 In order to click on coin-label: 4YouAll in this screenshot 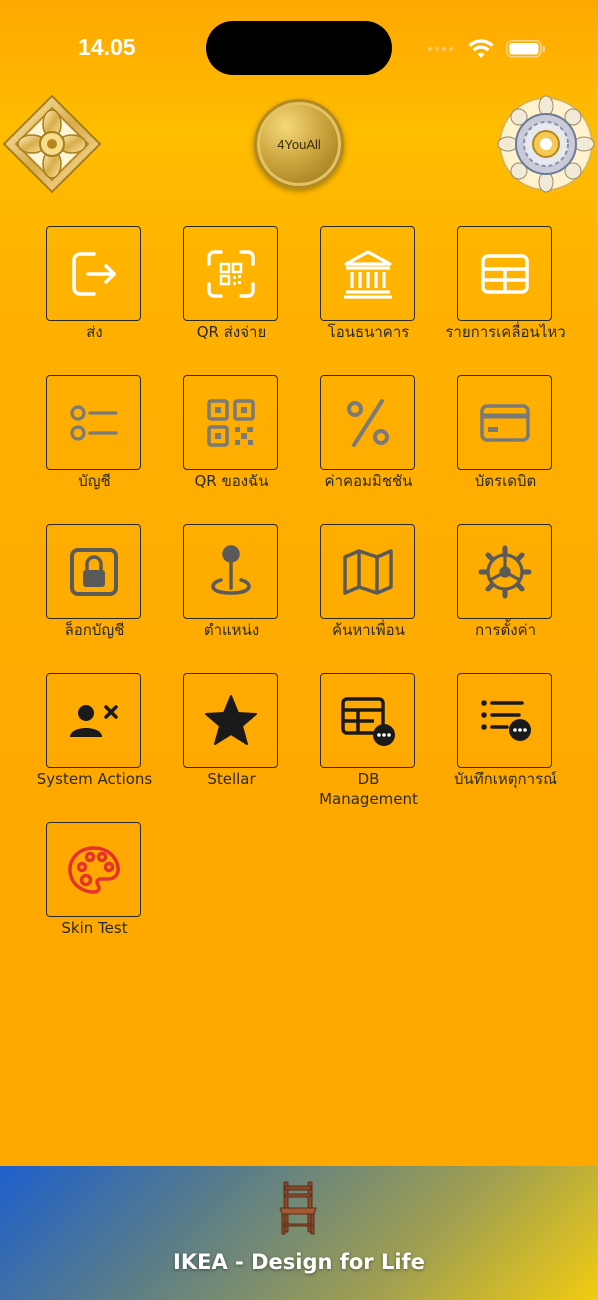, I will do `click(299, 144)`.